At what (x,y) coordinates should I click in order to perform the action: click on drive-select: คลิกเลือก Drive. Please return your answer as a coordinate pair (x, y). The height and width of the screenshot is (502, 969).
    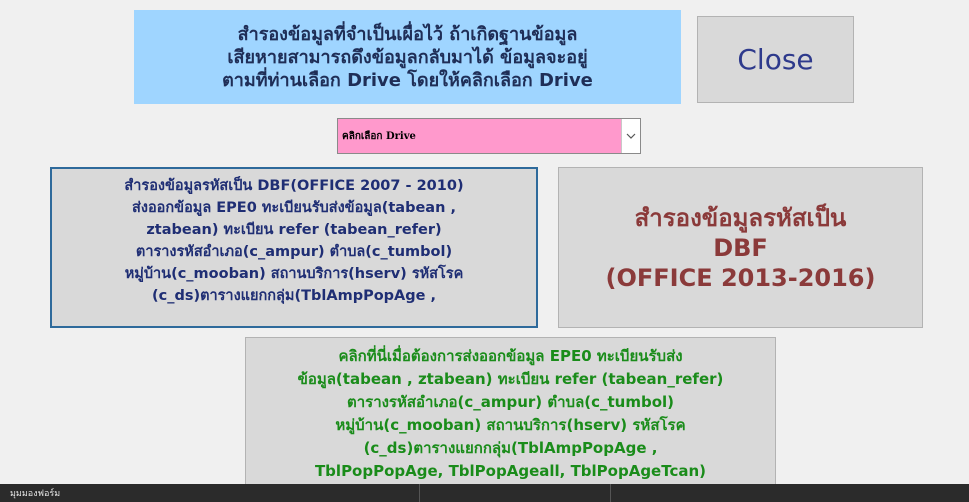
    Looking at the image, I should click on (489, 136).